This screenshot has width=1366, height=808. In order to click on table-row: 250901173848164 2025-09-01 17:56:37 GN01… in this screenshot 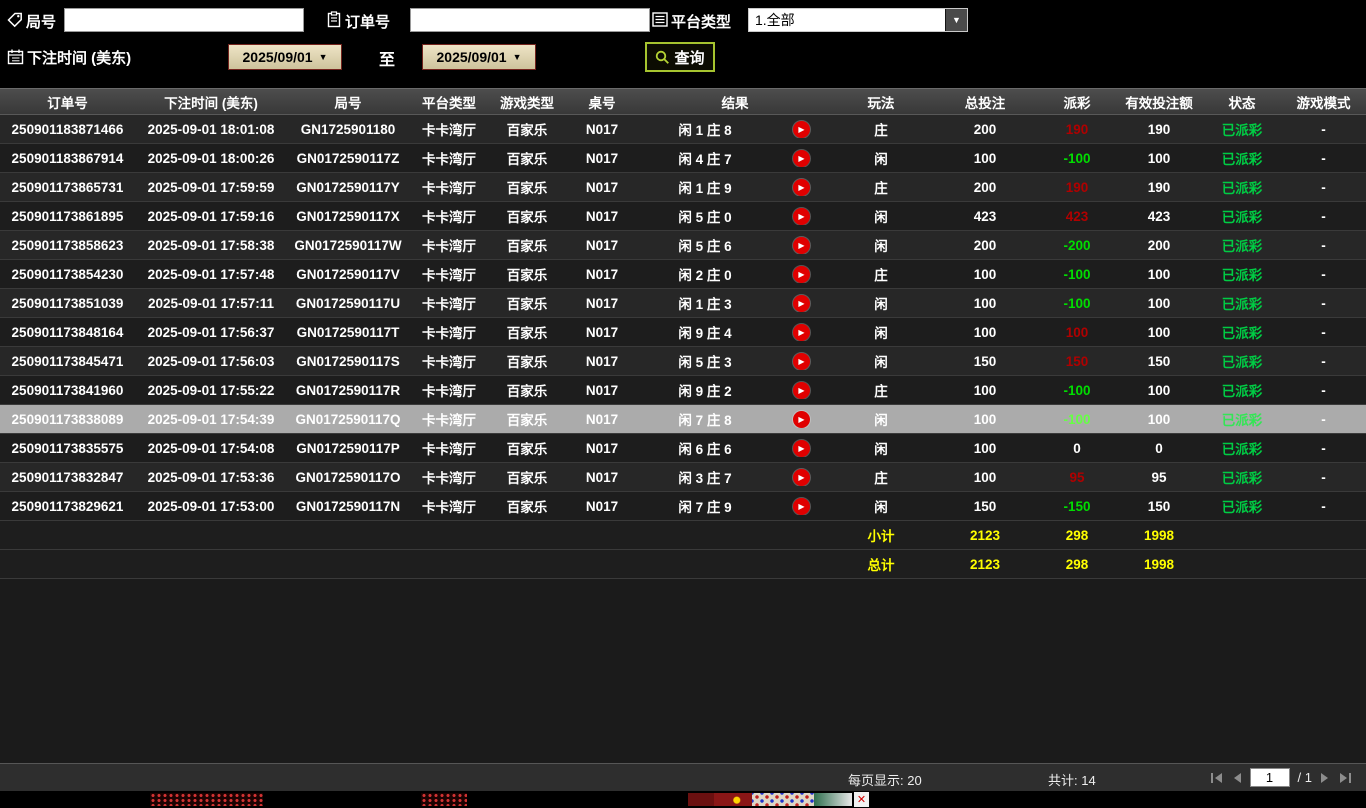, I will do `click(683, 332)`.